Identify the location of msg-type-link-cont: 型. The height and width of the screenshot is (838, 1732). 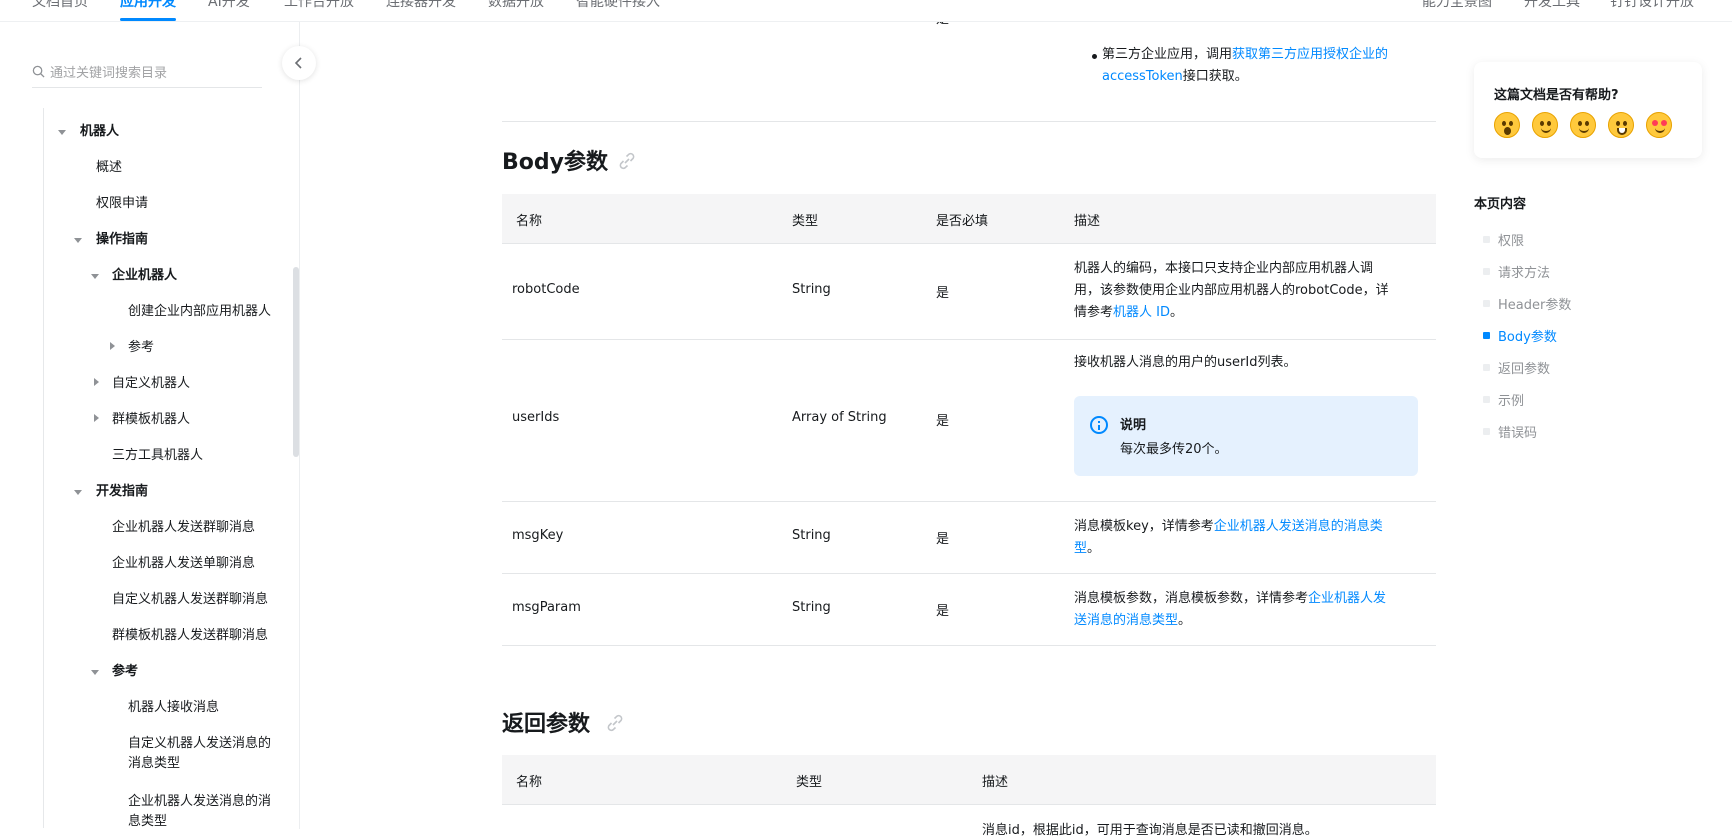
(1080, 548).